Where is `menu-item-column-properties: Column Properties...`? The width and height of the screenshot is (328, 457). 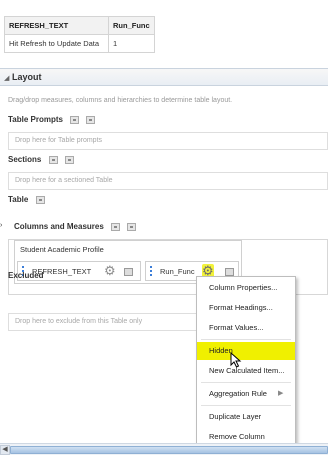 menu-item-column-properties: Column Properties... is located at coordinates (246, 288).